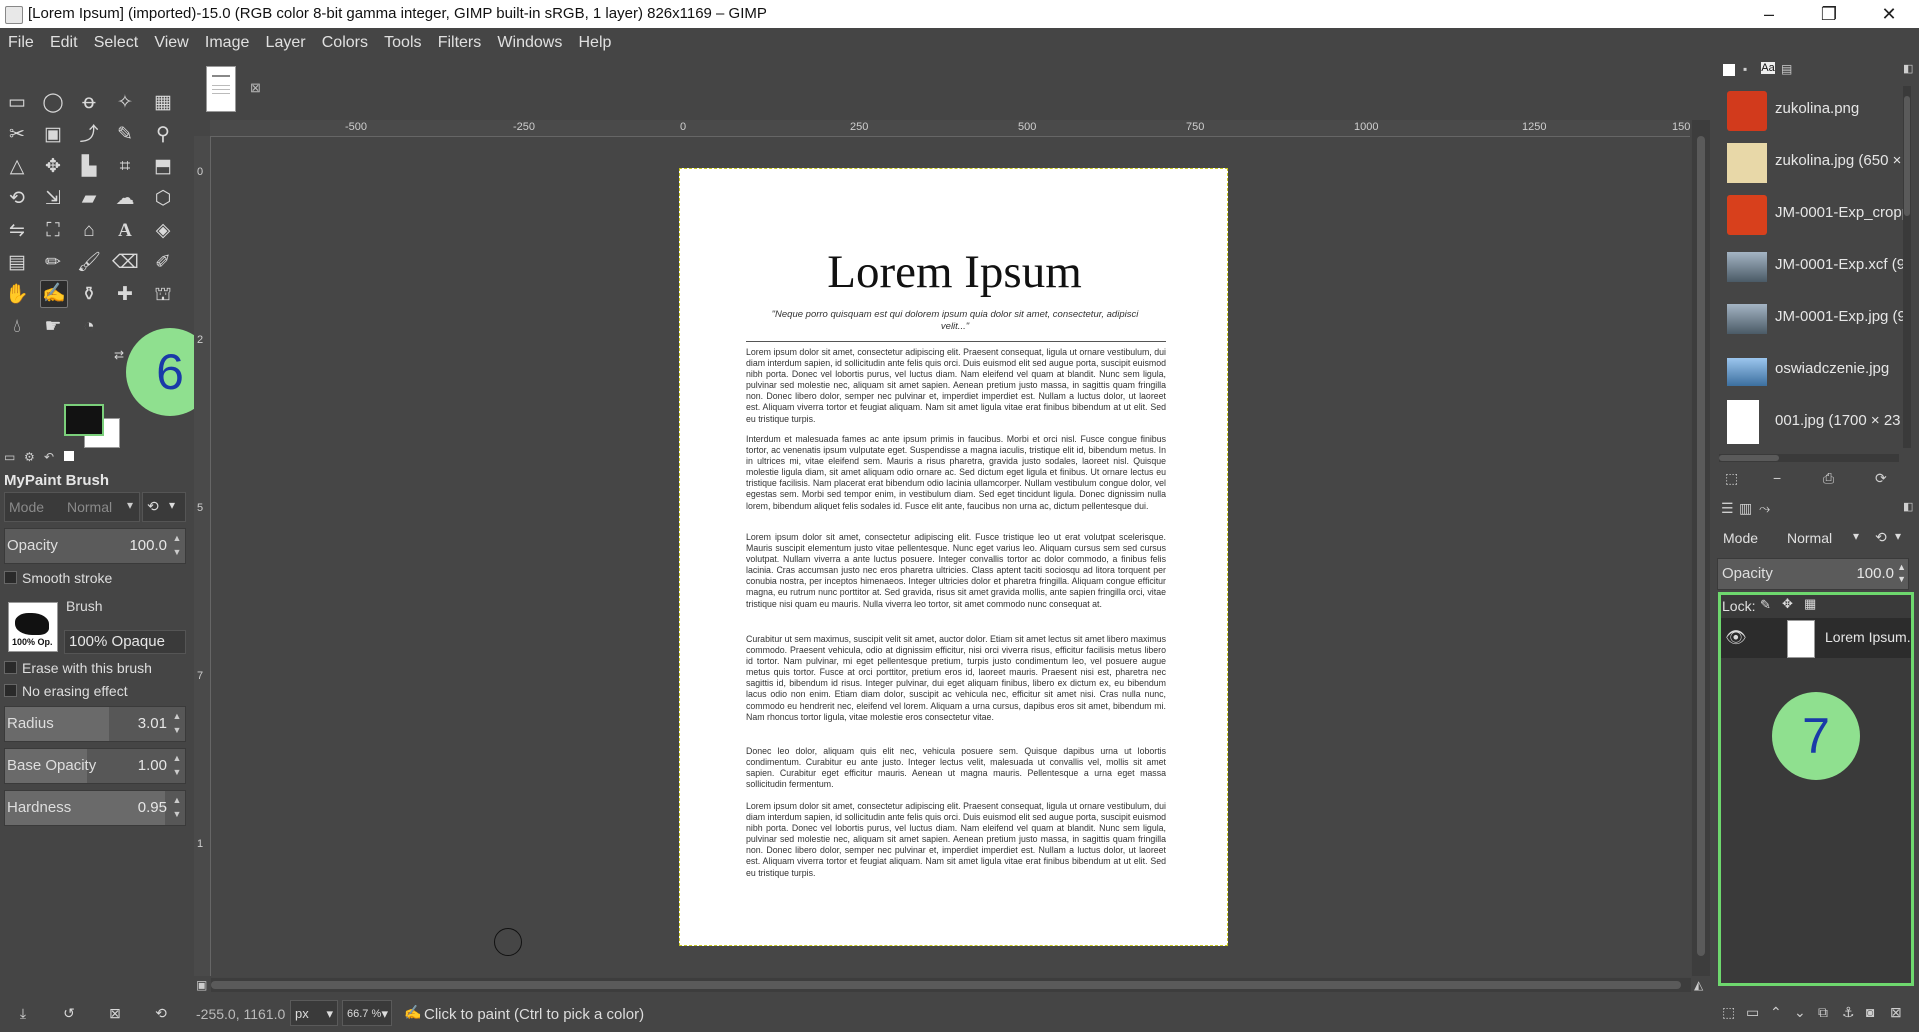 The width and height of the screenshot is (1919, 1032). Describe the element at coordinates (53, 135) in the screenshot. I see `foreground-select-icon: ▣` at that location.